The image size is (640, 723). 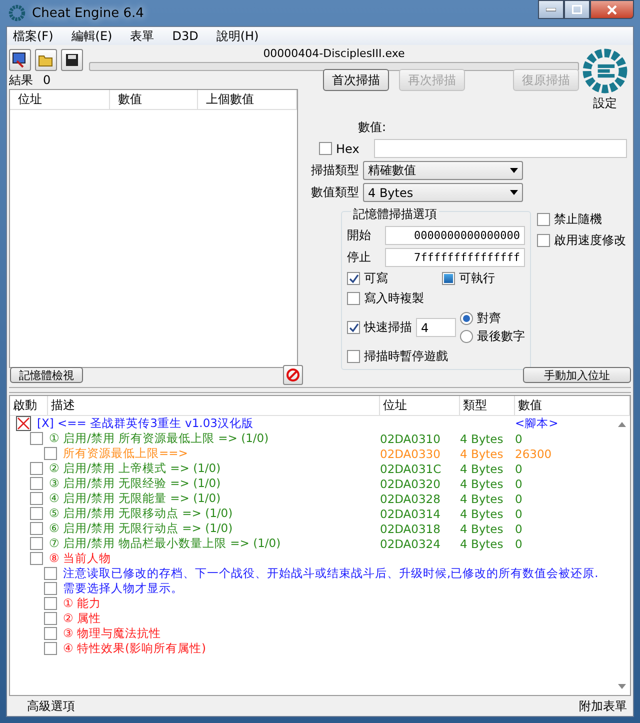 What do you see at coordinates (443, 192) in the screenshot?
I see `value-type-dropdown: 4 Bytes` at bounding box center [443, 192].